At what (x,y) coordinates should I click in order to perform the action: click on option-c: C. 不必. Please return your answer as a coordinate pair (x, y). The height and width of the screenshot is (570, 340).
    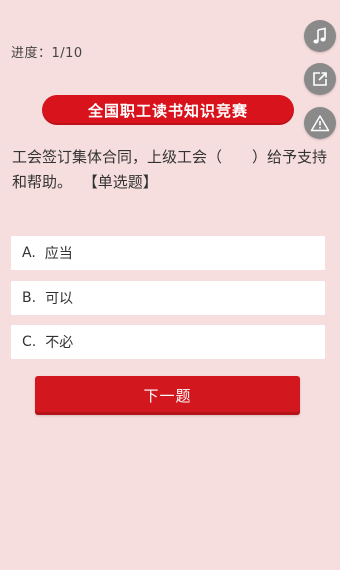
    Looking at the image, I should click on (168, 342).